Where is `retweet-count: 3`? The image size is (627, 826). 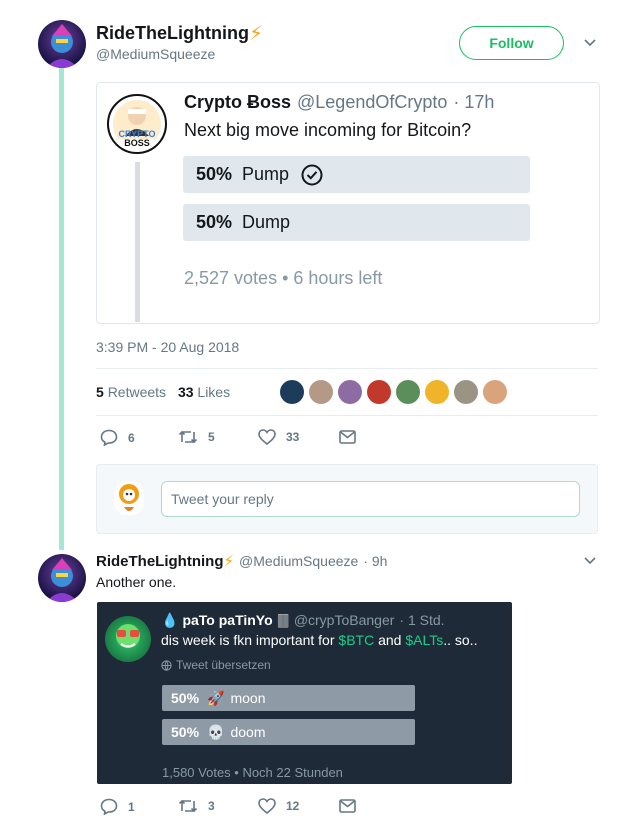 retweet-count: 3 is located at coordinates (211, 806).